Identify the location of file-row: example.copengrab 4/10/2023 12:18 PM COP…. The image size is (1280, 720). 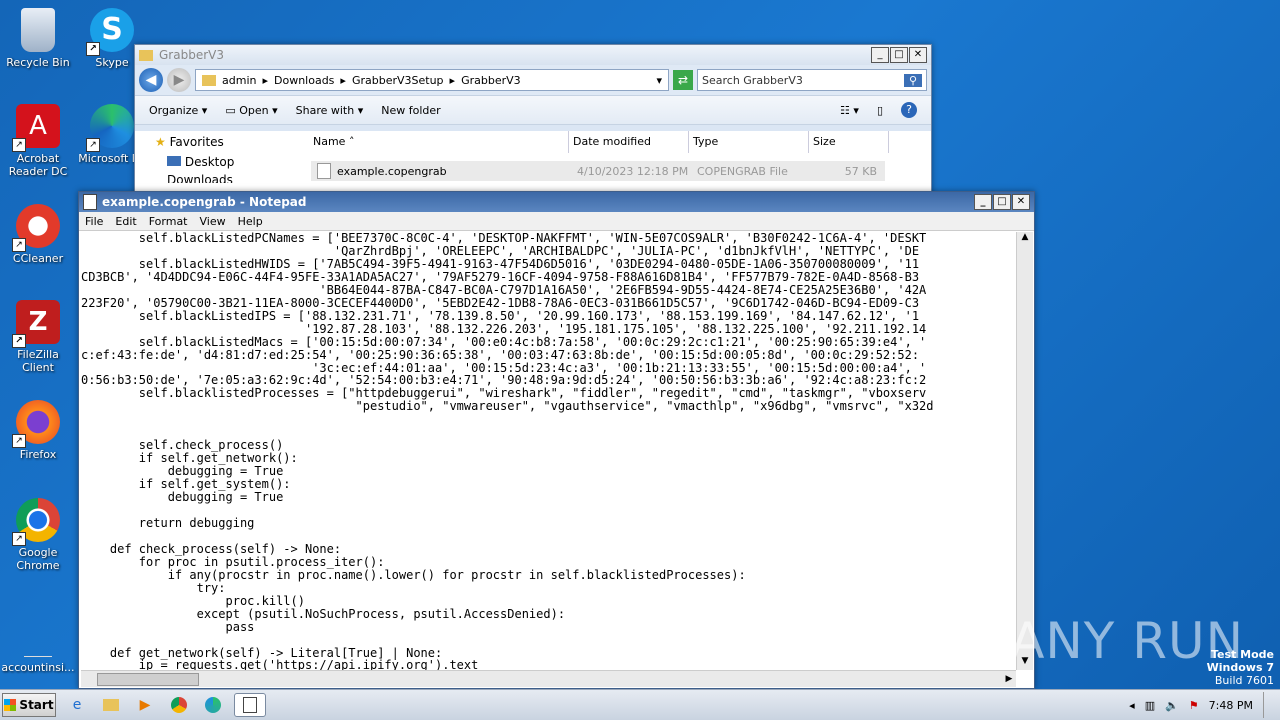
(598, 171).